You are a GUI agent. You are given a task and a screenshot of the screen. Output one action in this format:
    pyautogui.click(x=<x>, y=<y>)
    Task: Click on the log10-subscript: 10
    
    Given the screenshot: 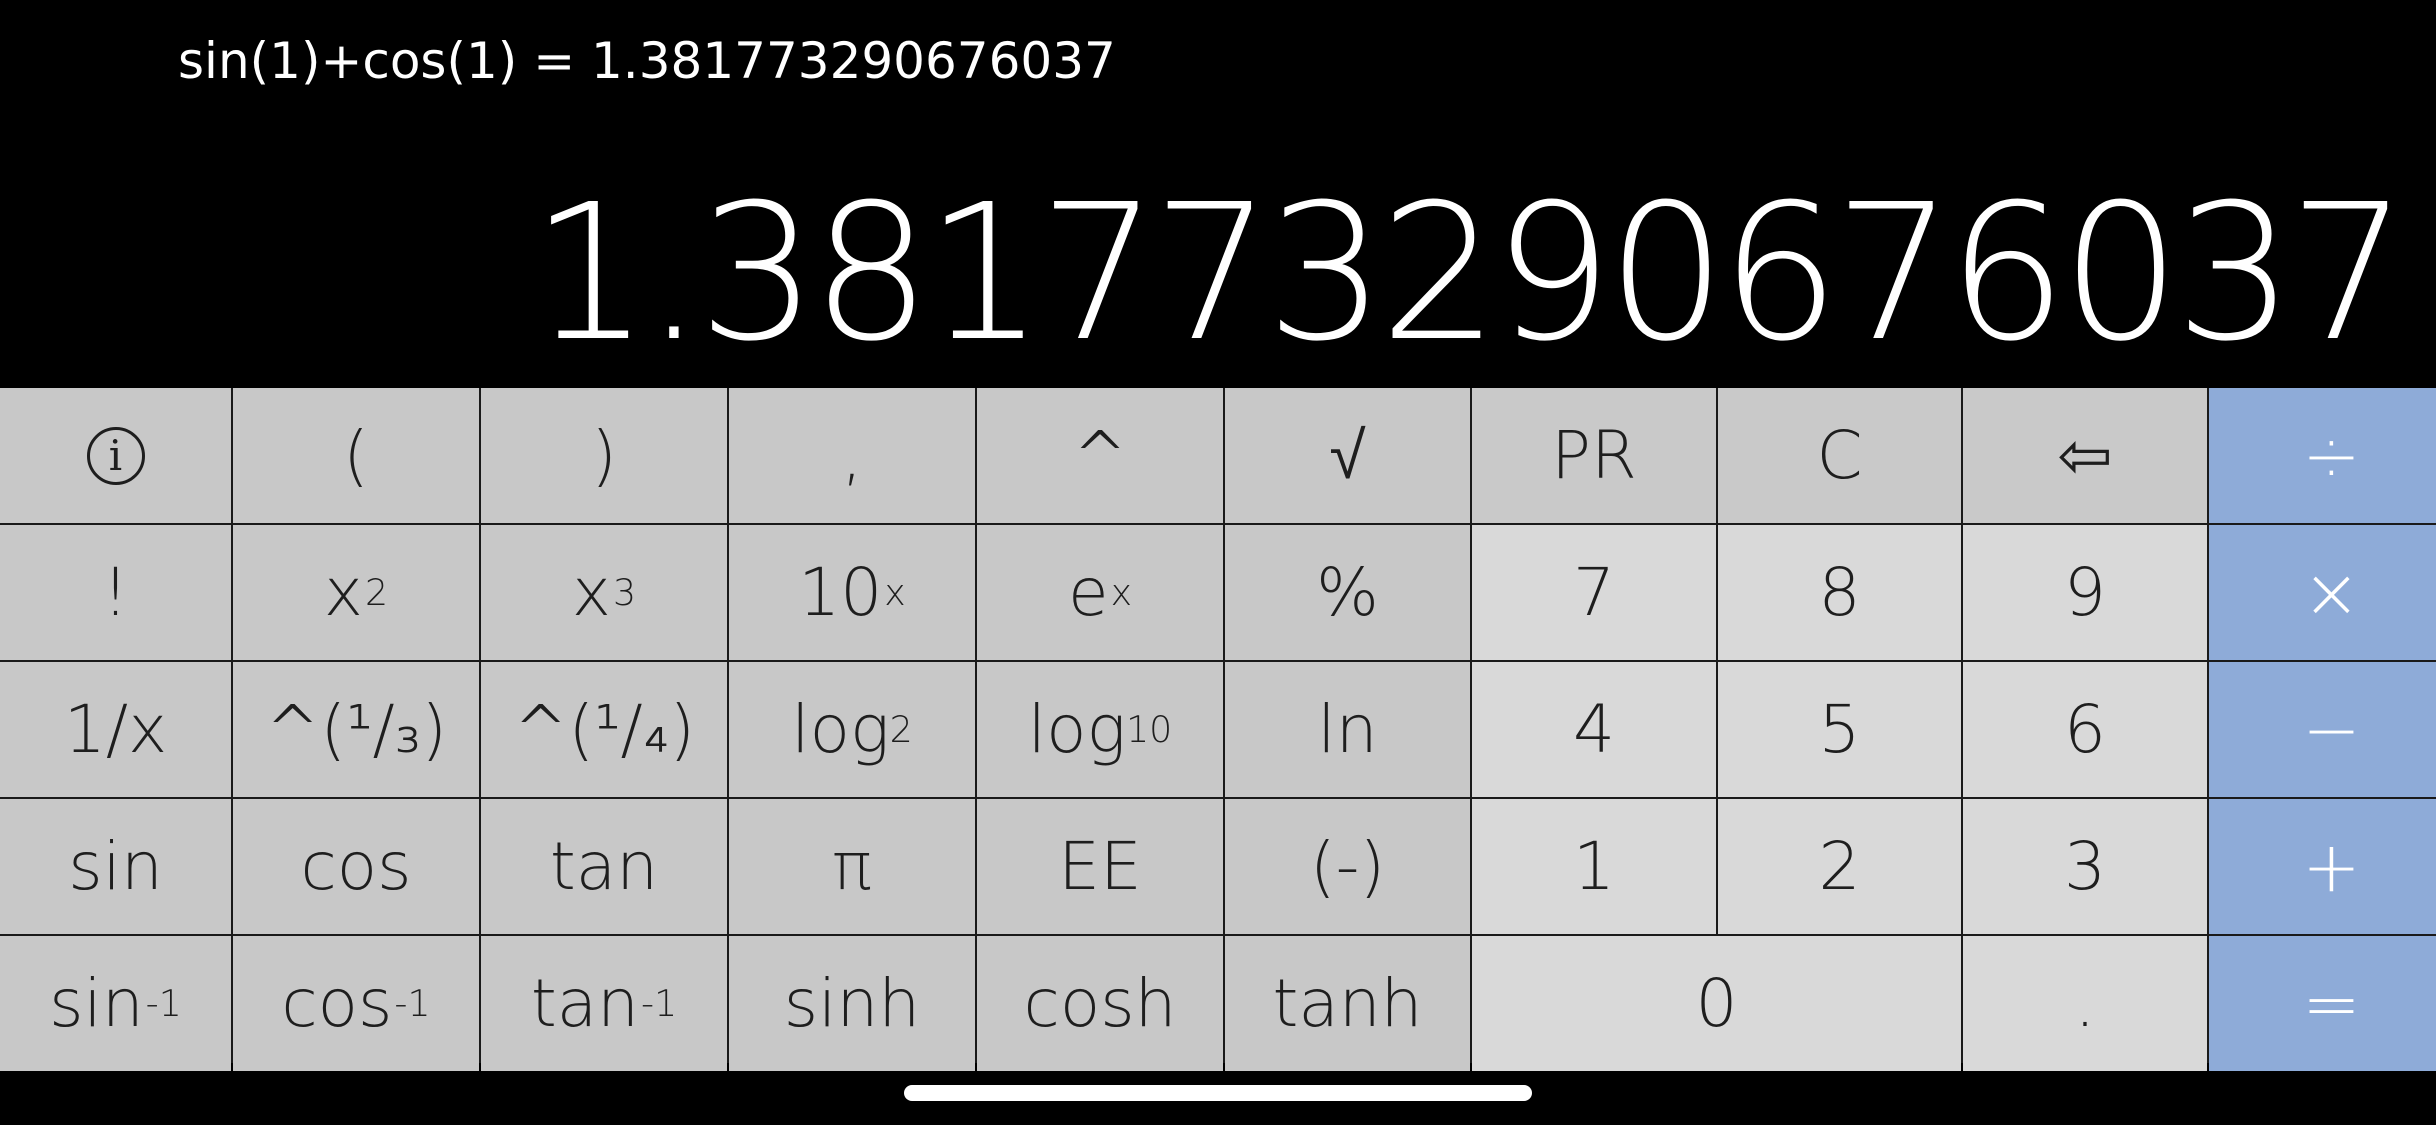 What is the action you would take?
    pyautogui.click(x=1149, y=729)
    